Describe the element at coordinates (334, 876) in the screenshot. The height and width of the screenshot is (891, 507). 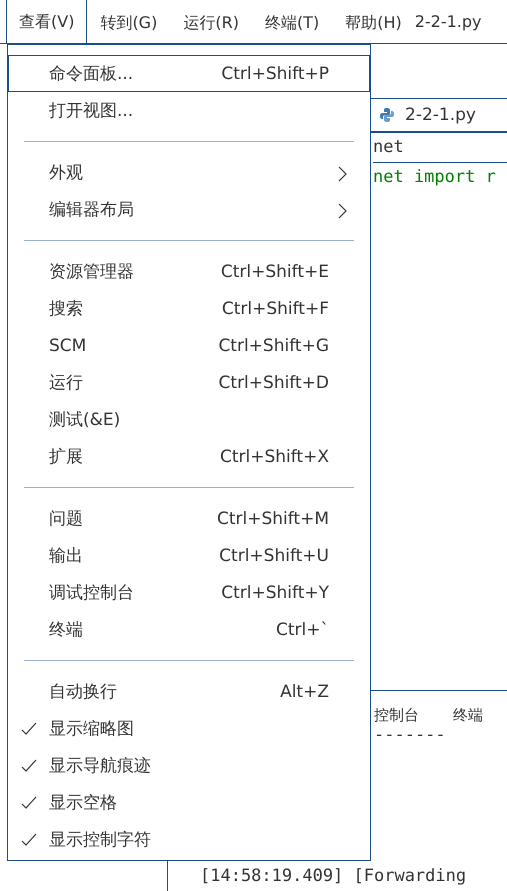
I see `terminal-line: [14:58:19.409] [Forwarding` at that location.